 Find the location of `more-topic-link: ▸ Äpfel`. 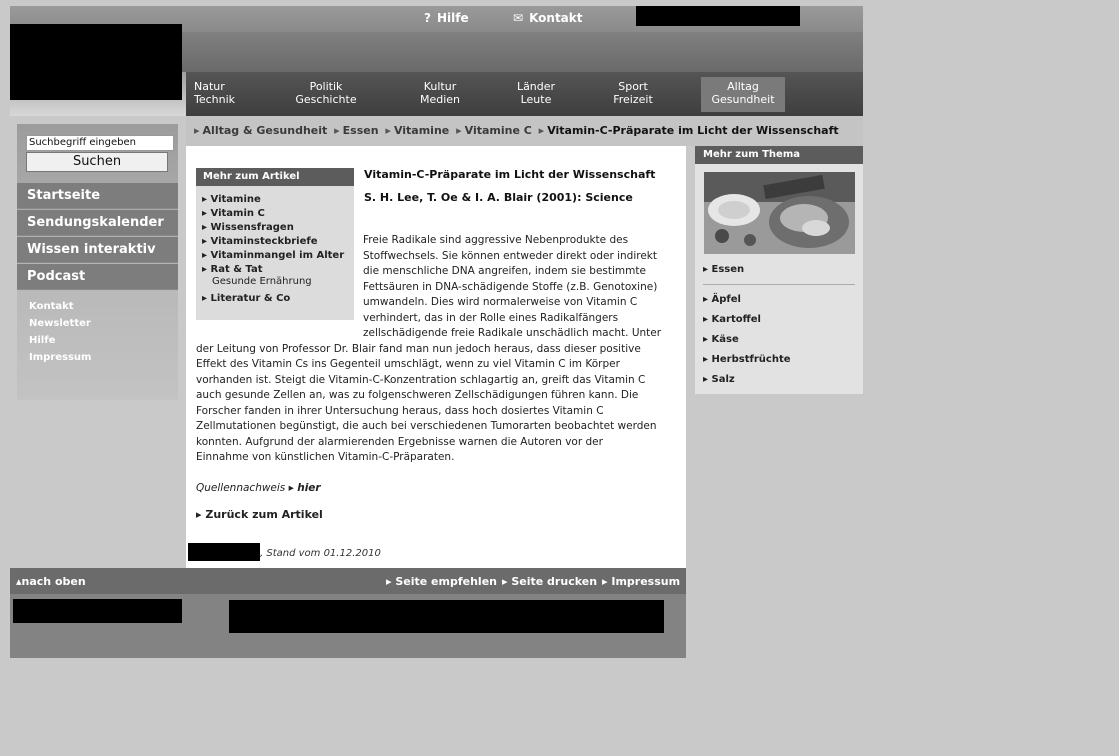

more-topic-link: ▸ Äpfel is located at coordinates (722, 299).